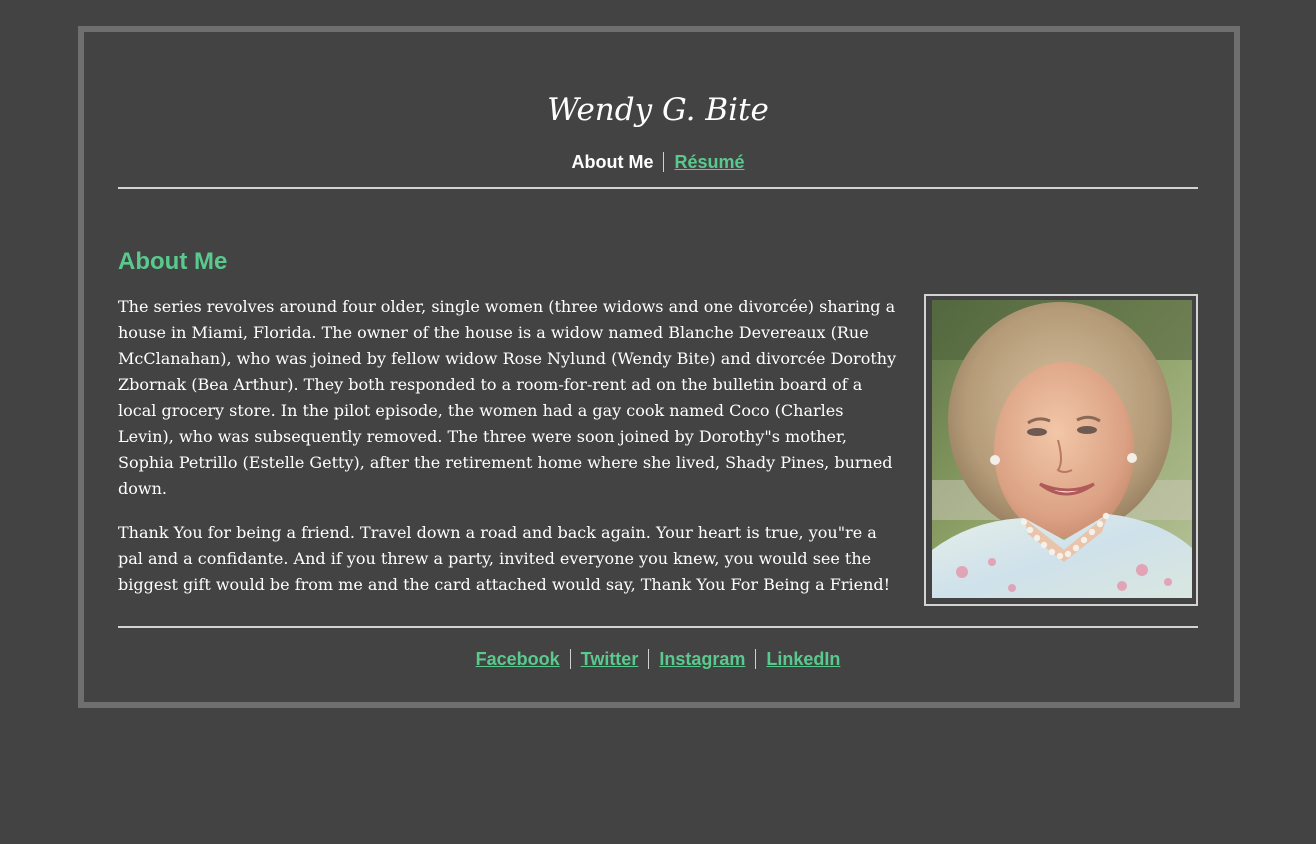 Image resolution: width=1316 pixels, height=844 pixels. What do you see at coordinates (709, 162) in the screenshot?
I see `nav-item-resume: Résumé` at bounding box center [709, 162].